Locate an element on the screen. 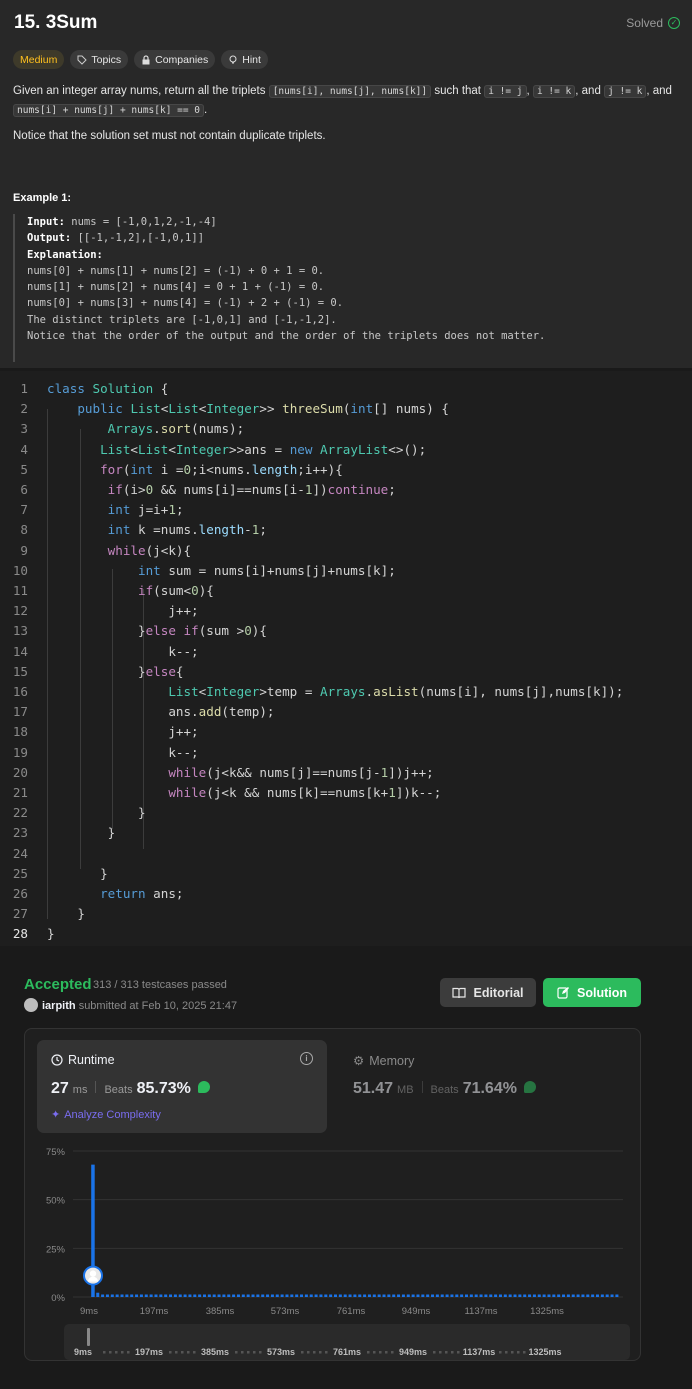  line-number: 23 is located at coordinates (20, 833).